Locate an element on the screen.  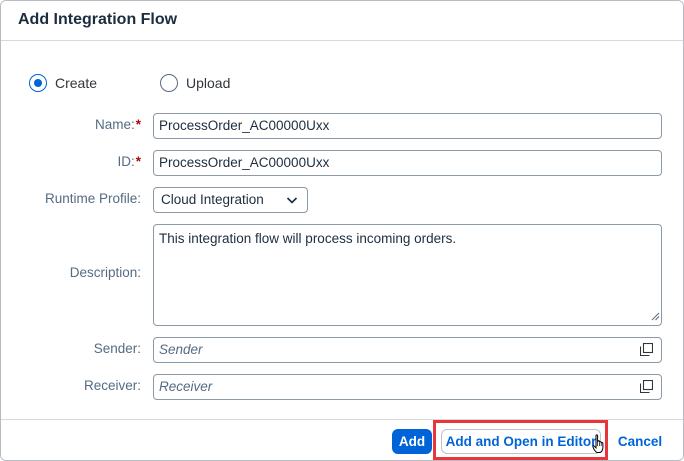
name-input-value: ProcessOrder_AC00000Uxx is located at coordinates (244, 125).